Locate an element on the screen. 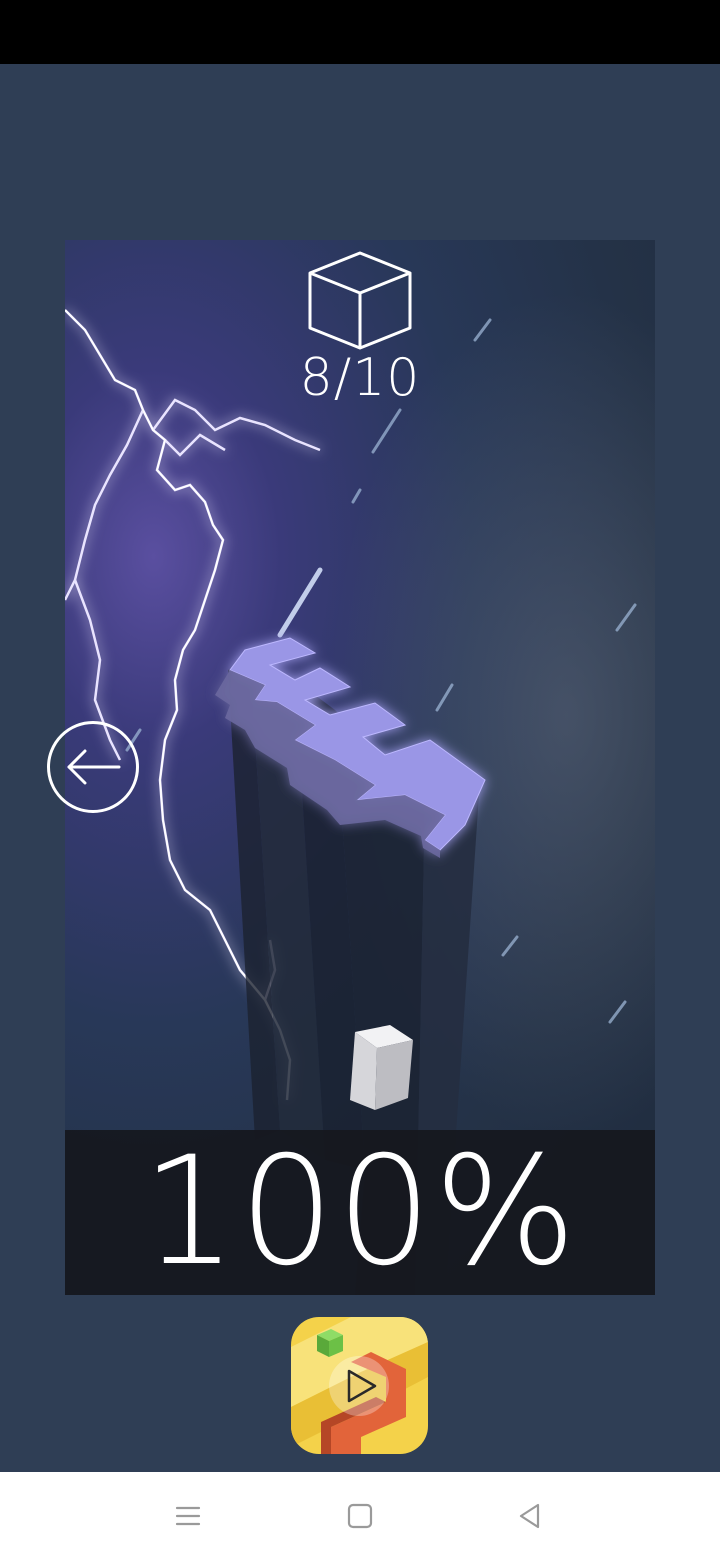 The height and width of the screenshot is (1560, 720). home-nav-button is located at coordinates (360, 1516).